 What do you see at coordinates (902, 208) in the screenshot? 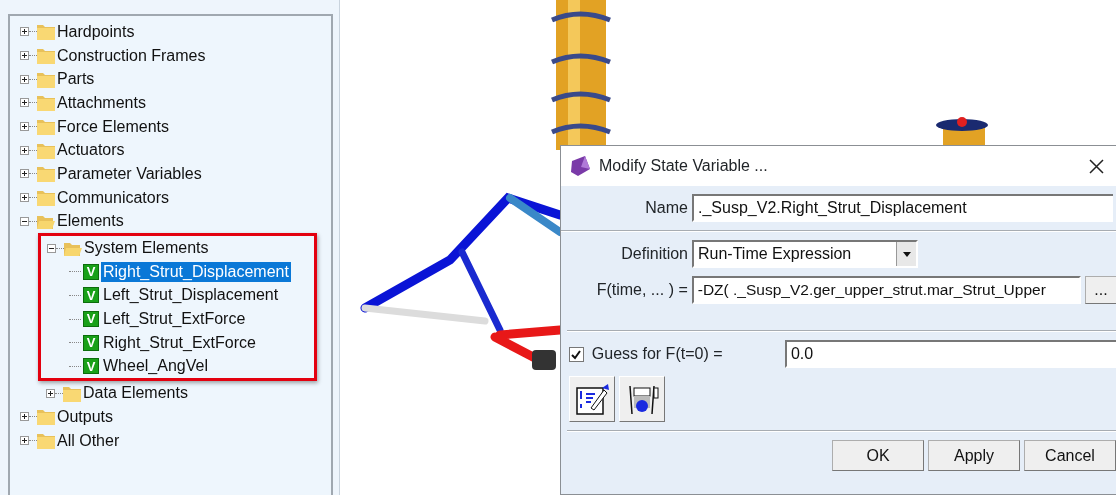
I see `name-field: ._Susp_V2.Right_Strut_Displacement` at bounding box center [902, 208].